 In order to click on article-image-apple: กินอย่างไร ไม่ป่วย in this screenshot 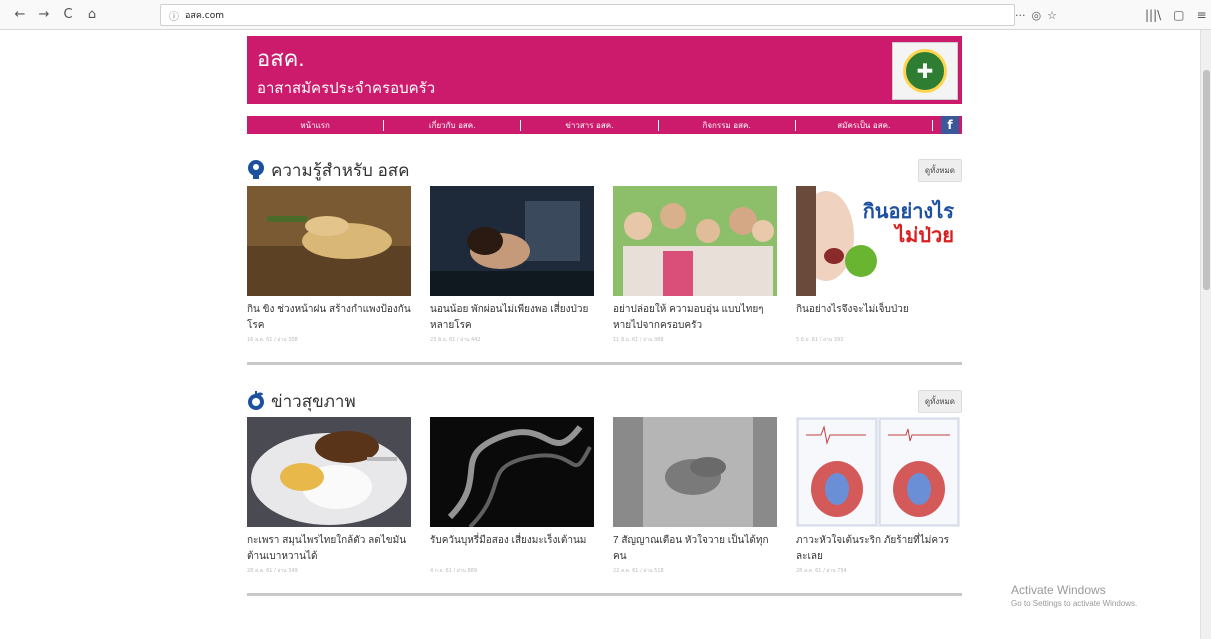, I will do `click(878, 241)`.